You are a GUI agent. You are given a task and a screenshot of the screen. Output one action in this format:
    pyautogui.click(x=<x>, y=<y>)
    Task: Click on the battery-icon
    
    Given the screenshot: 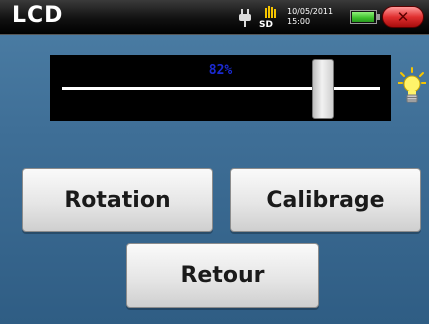 What is the action you would take?
    pyautogui.click(x=363, y=17)
    